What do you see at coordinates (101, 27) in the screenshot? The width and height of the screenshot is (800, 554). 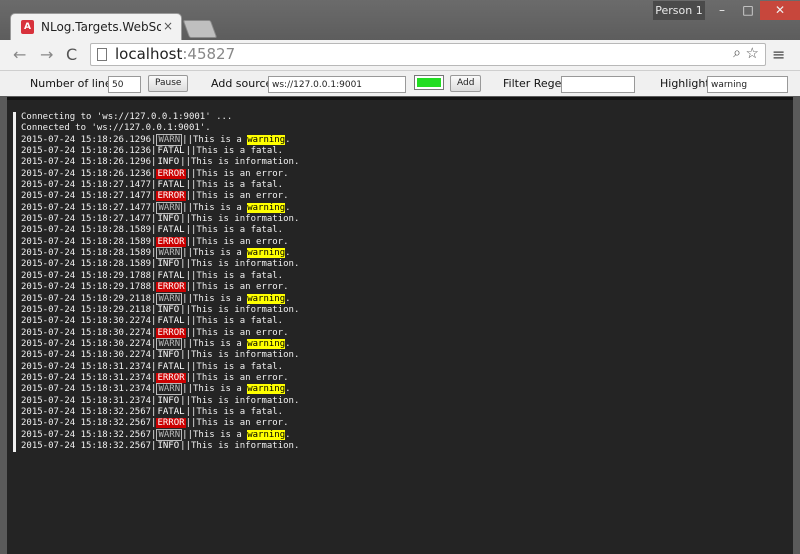 I see `tab-title: NLog.Targets.WebSocket:` at bounding box center [101, 27].